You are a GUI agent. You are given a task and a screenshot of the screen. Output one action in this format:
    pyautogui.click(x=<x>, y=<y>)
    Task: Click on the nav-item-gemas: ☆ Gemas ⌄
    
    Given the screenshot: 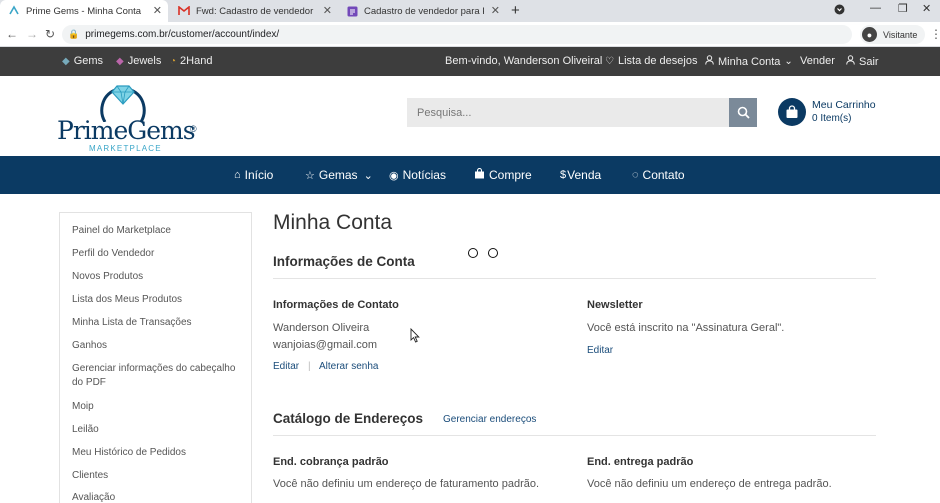 What is the action you would take?
    pyautogui.click(x=339, y=175)
    